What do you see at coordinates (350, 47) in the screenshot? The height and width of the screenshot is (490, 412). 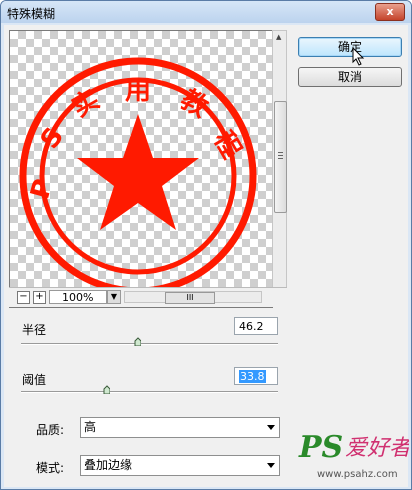 I see `ok-button: 确定` at bounding box center [350, 47].